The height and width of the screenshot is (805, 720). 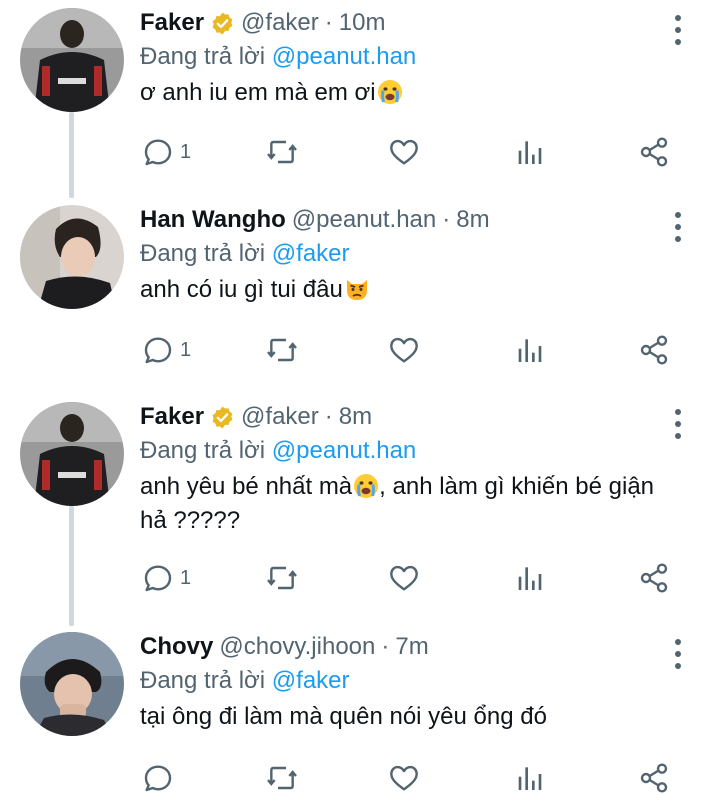 I want to click on author-name: Han Wangho, so click(x=213, y=220).